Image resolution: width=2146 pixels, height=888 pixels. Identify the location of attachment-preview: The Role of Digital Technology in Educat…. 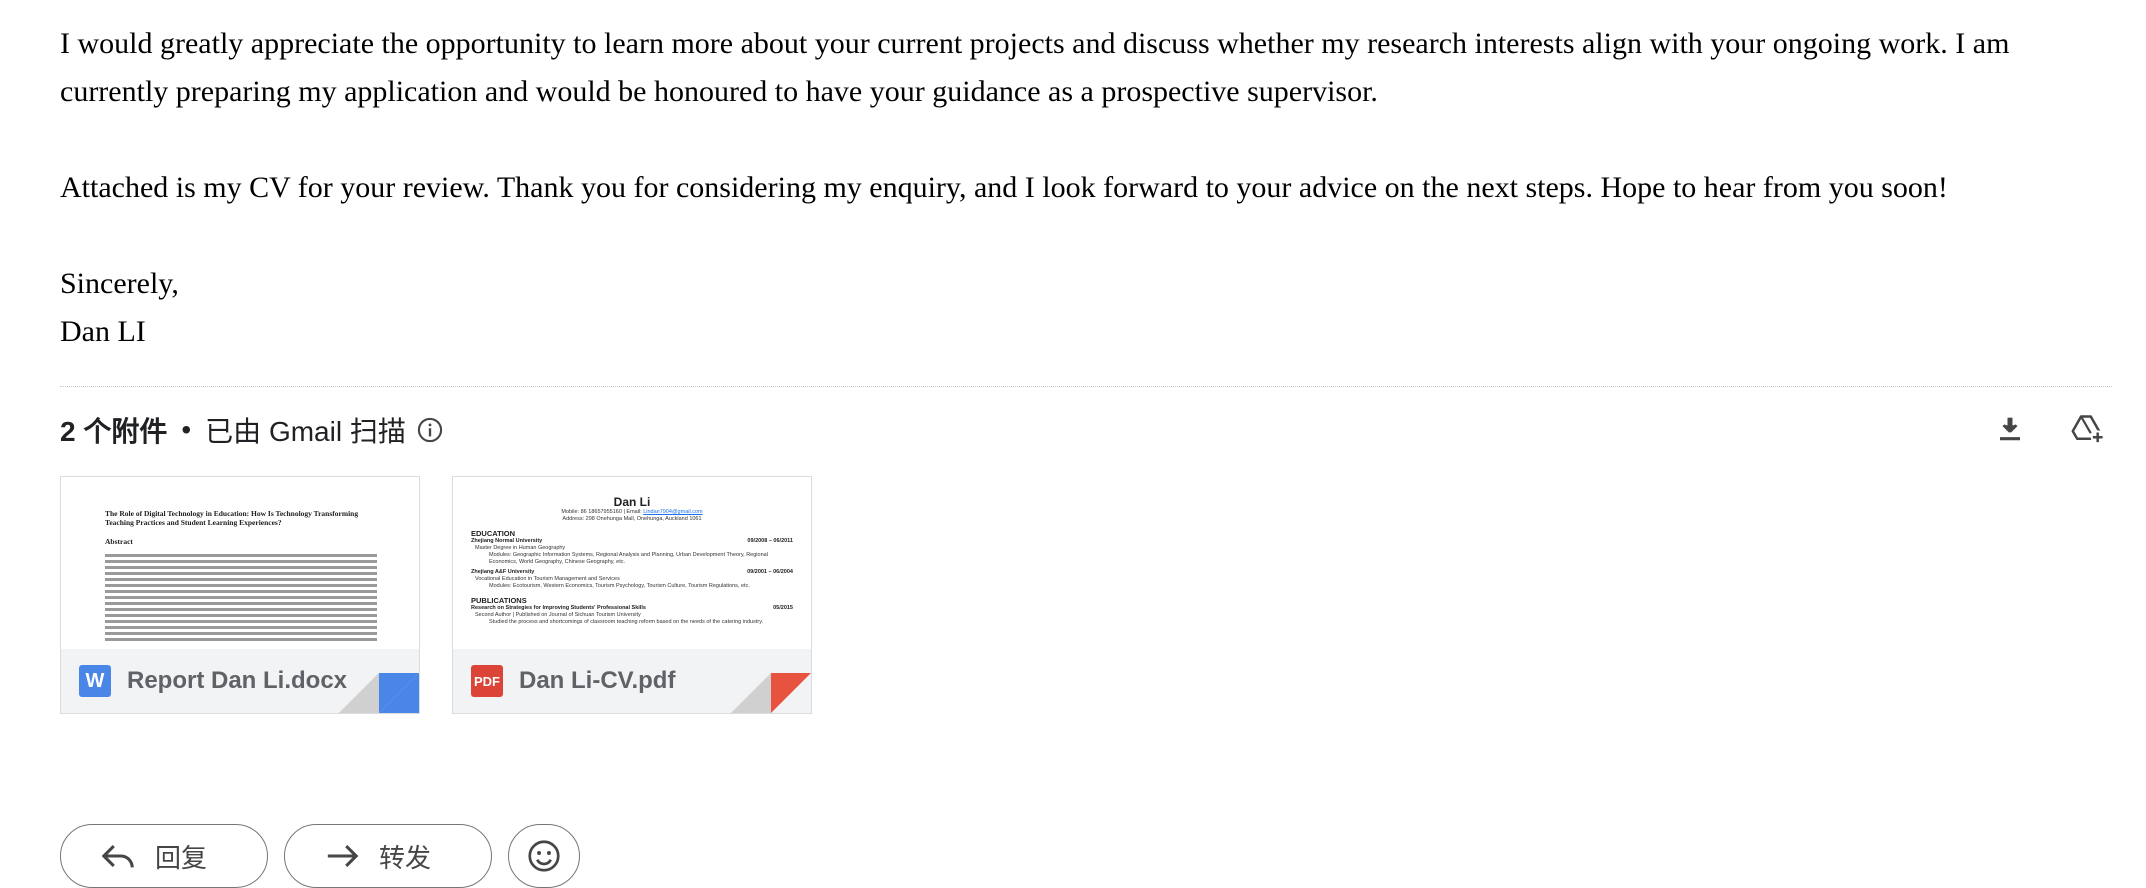
(240, 563).